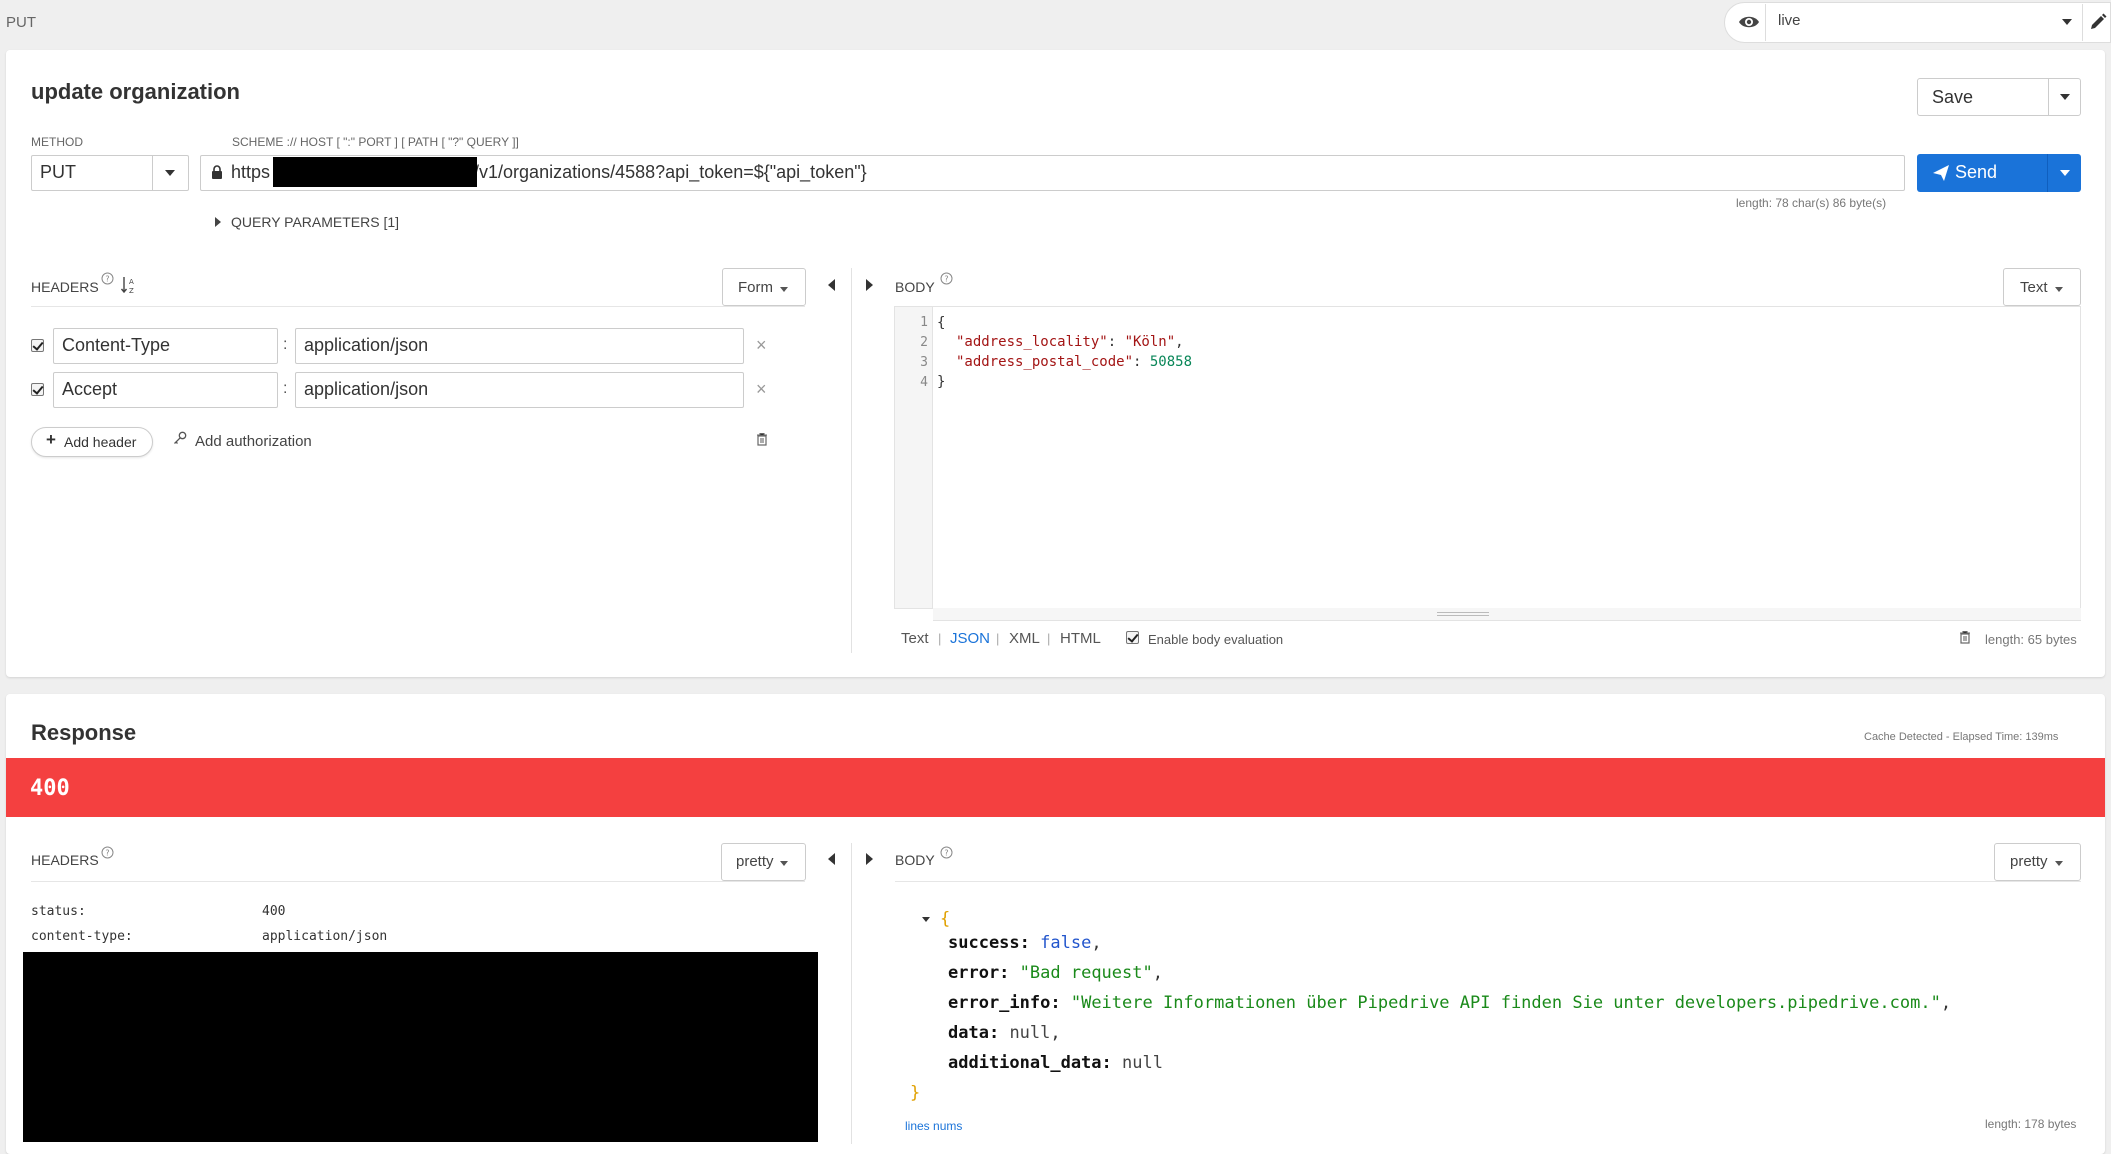  I want to click on method-label: METHOD, so click(57, 142).